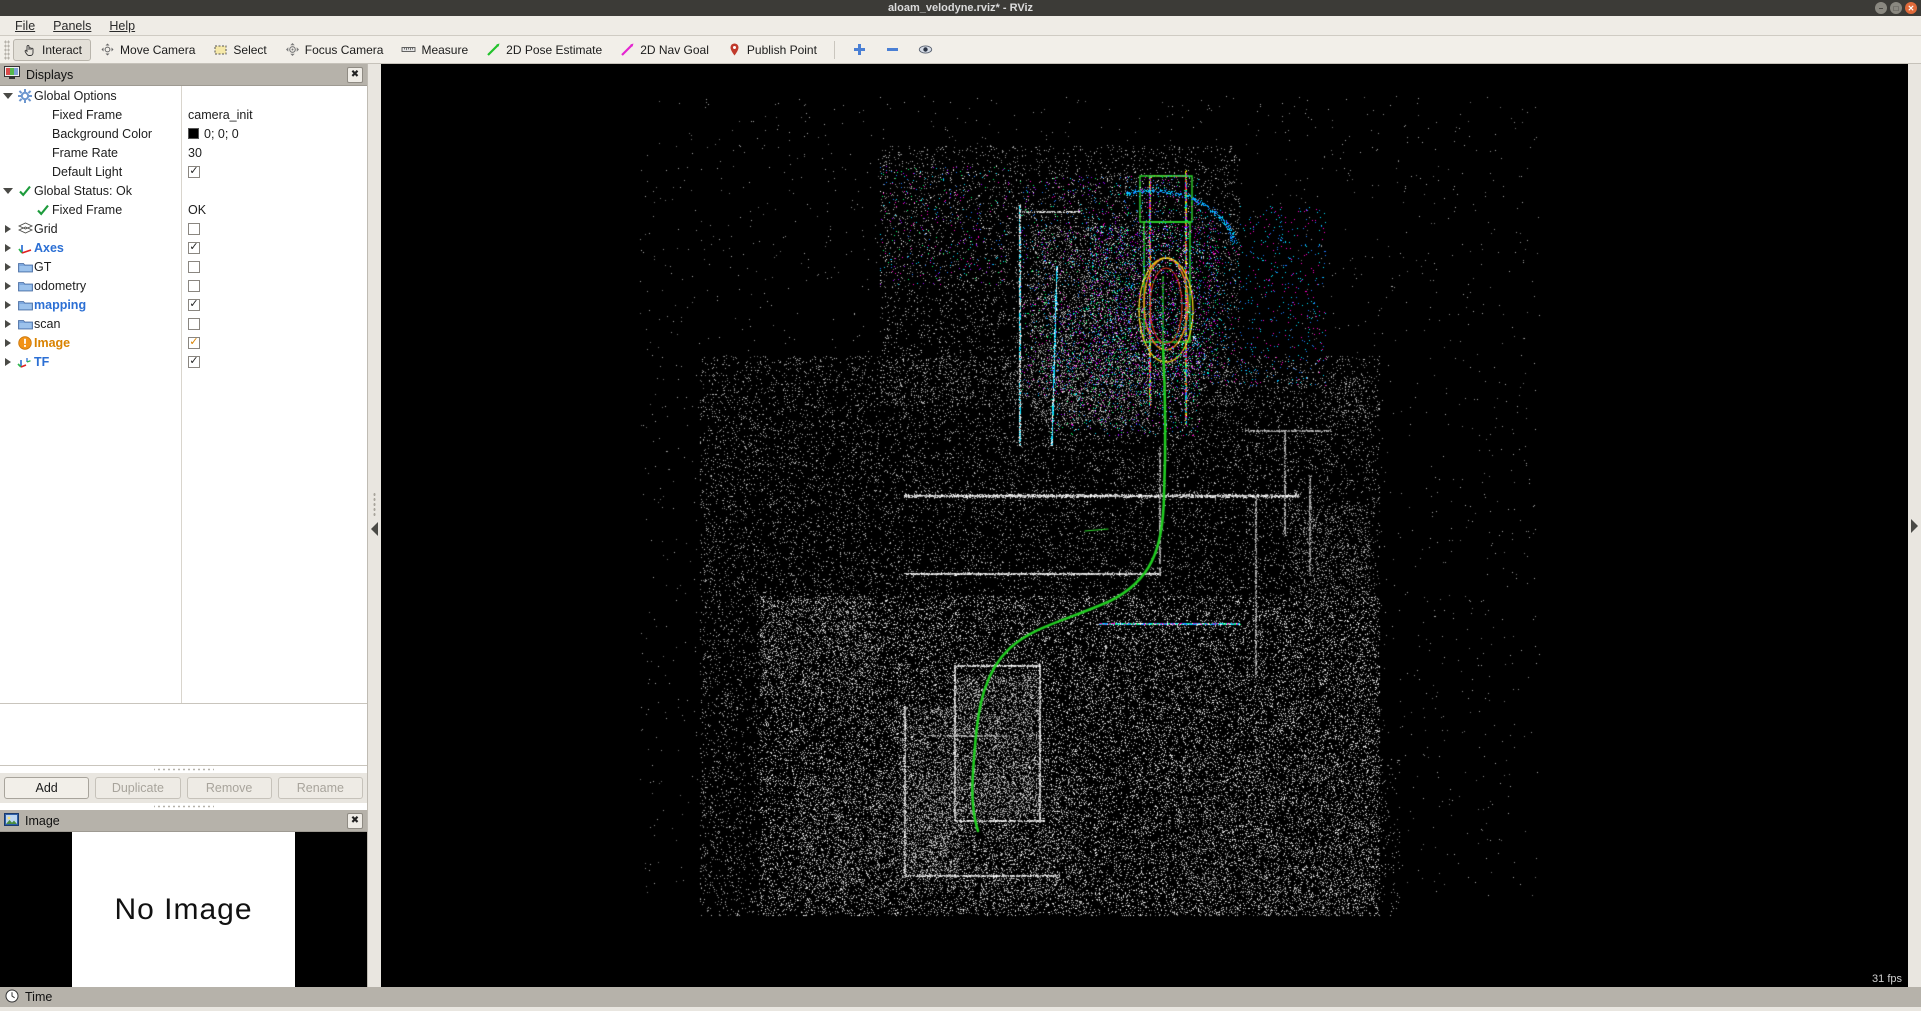 This screenshot has height=1011, width=1921. What do you see at coordinates (183, 209) in the screenshot?
I see `tree-row-fixed-frame: Fixed Frame OK` at bounding box center [183, 209].